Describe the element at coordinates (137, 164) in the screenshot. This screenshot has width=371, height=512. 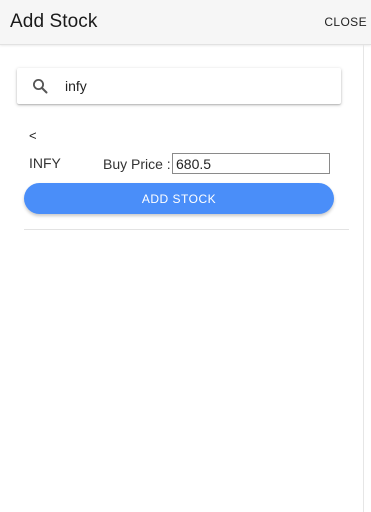
I see `buy-price-label: Buy Price :` at that location.